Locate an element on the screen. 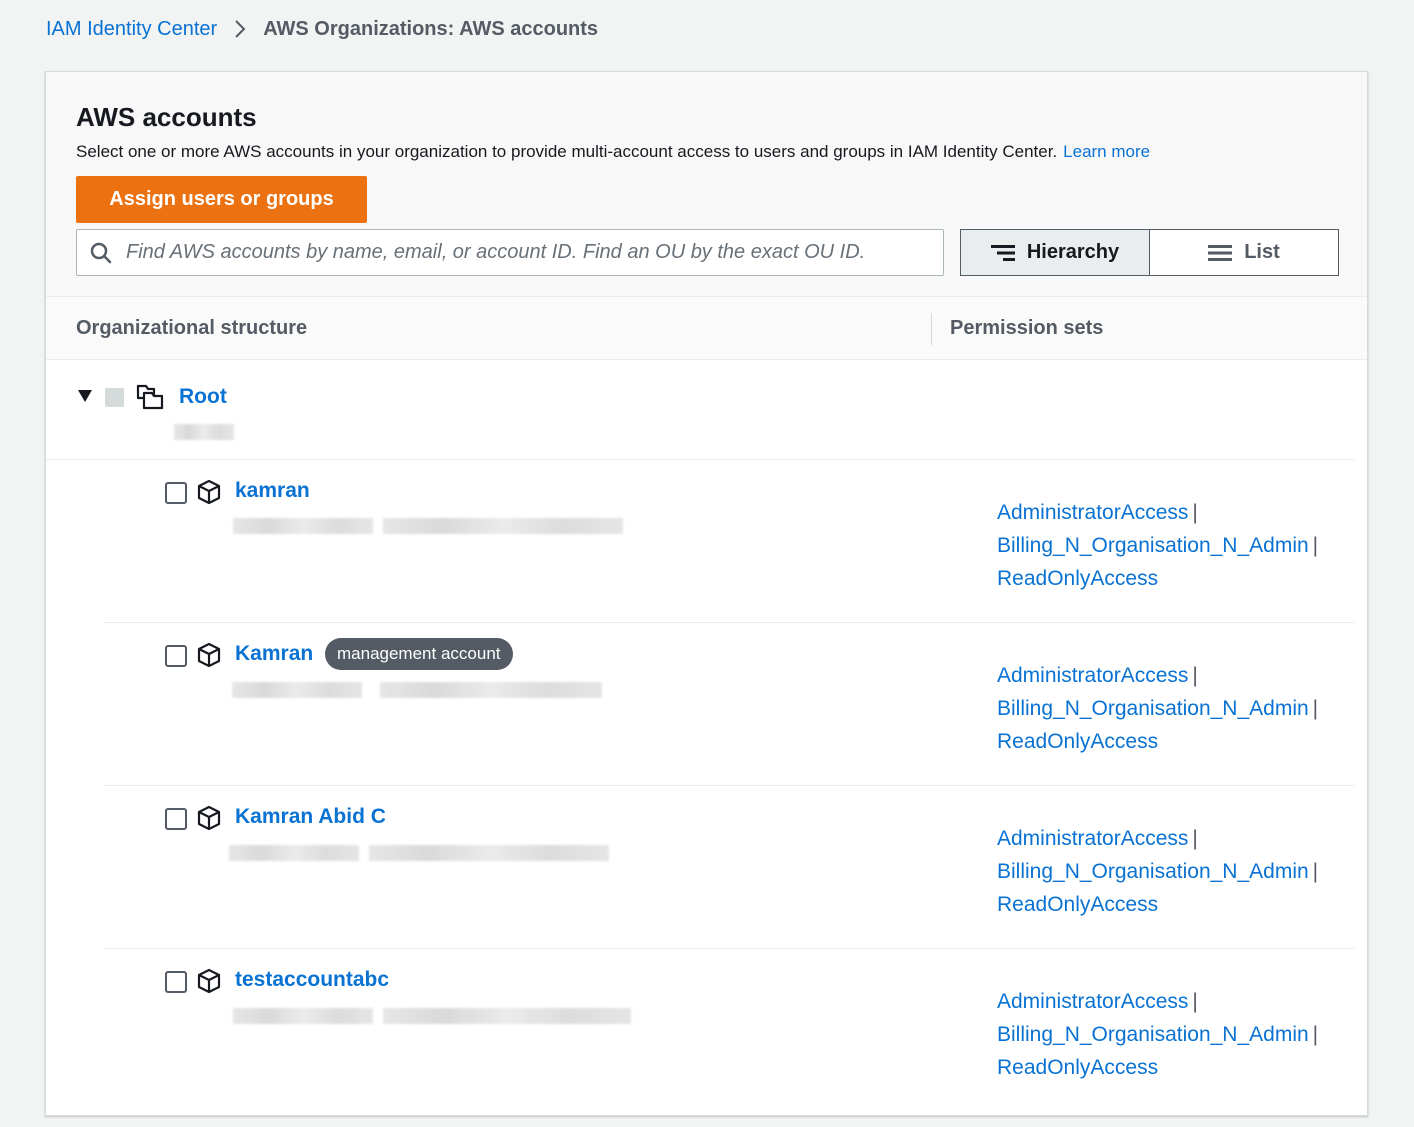  account-name-link: Kamran Abid C is located at coordinates (310, 817).